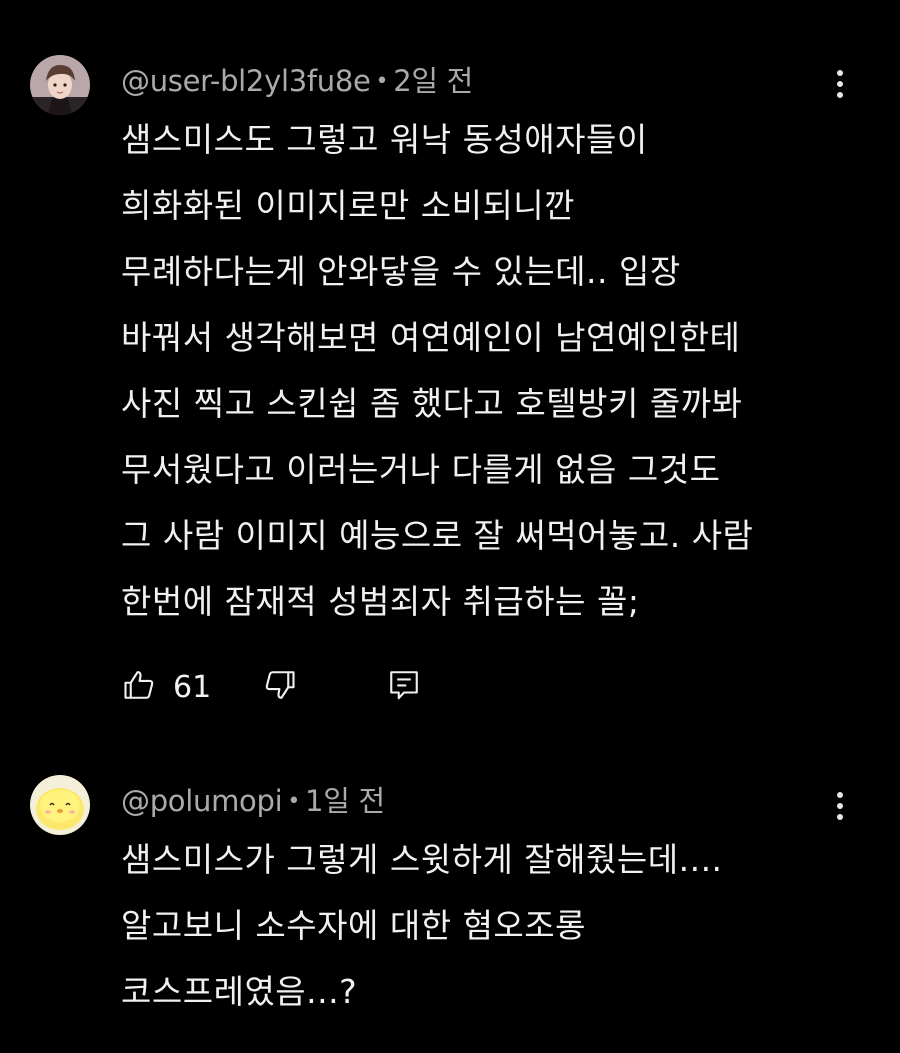  I want to click on author-handle: @user-bl2yl3fu8e, so click(246, 81).